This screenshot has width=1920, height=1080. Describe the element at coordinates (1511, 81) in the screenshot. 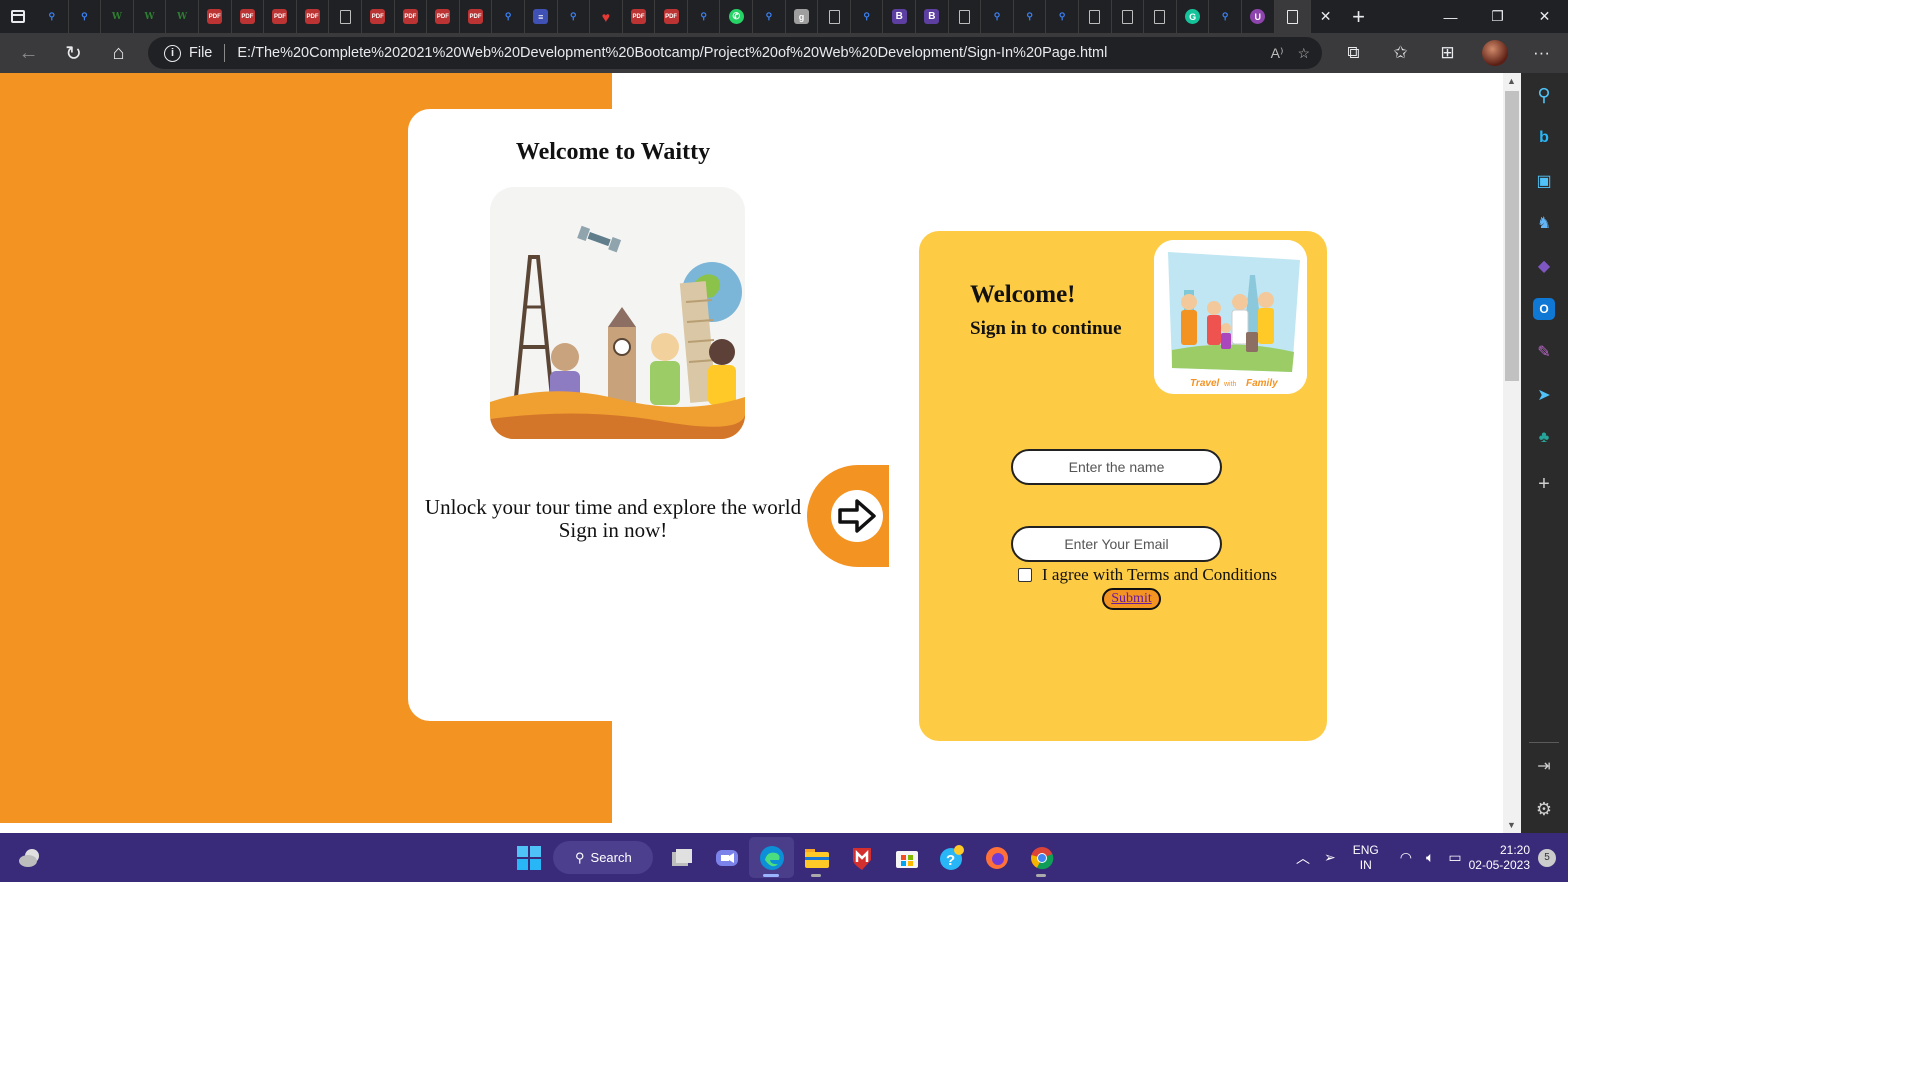

I see `scroll-up-arrow: ▲` at that location.